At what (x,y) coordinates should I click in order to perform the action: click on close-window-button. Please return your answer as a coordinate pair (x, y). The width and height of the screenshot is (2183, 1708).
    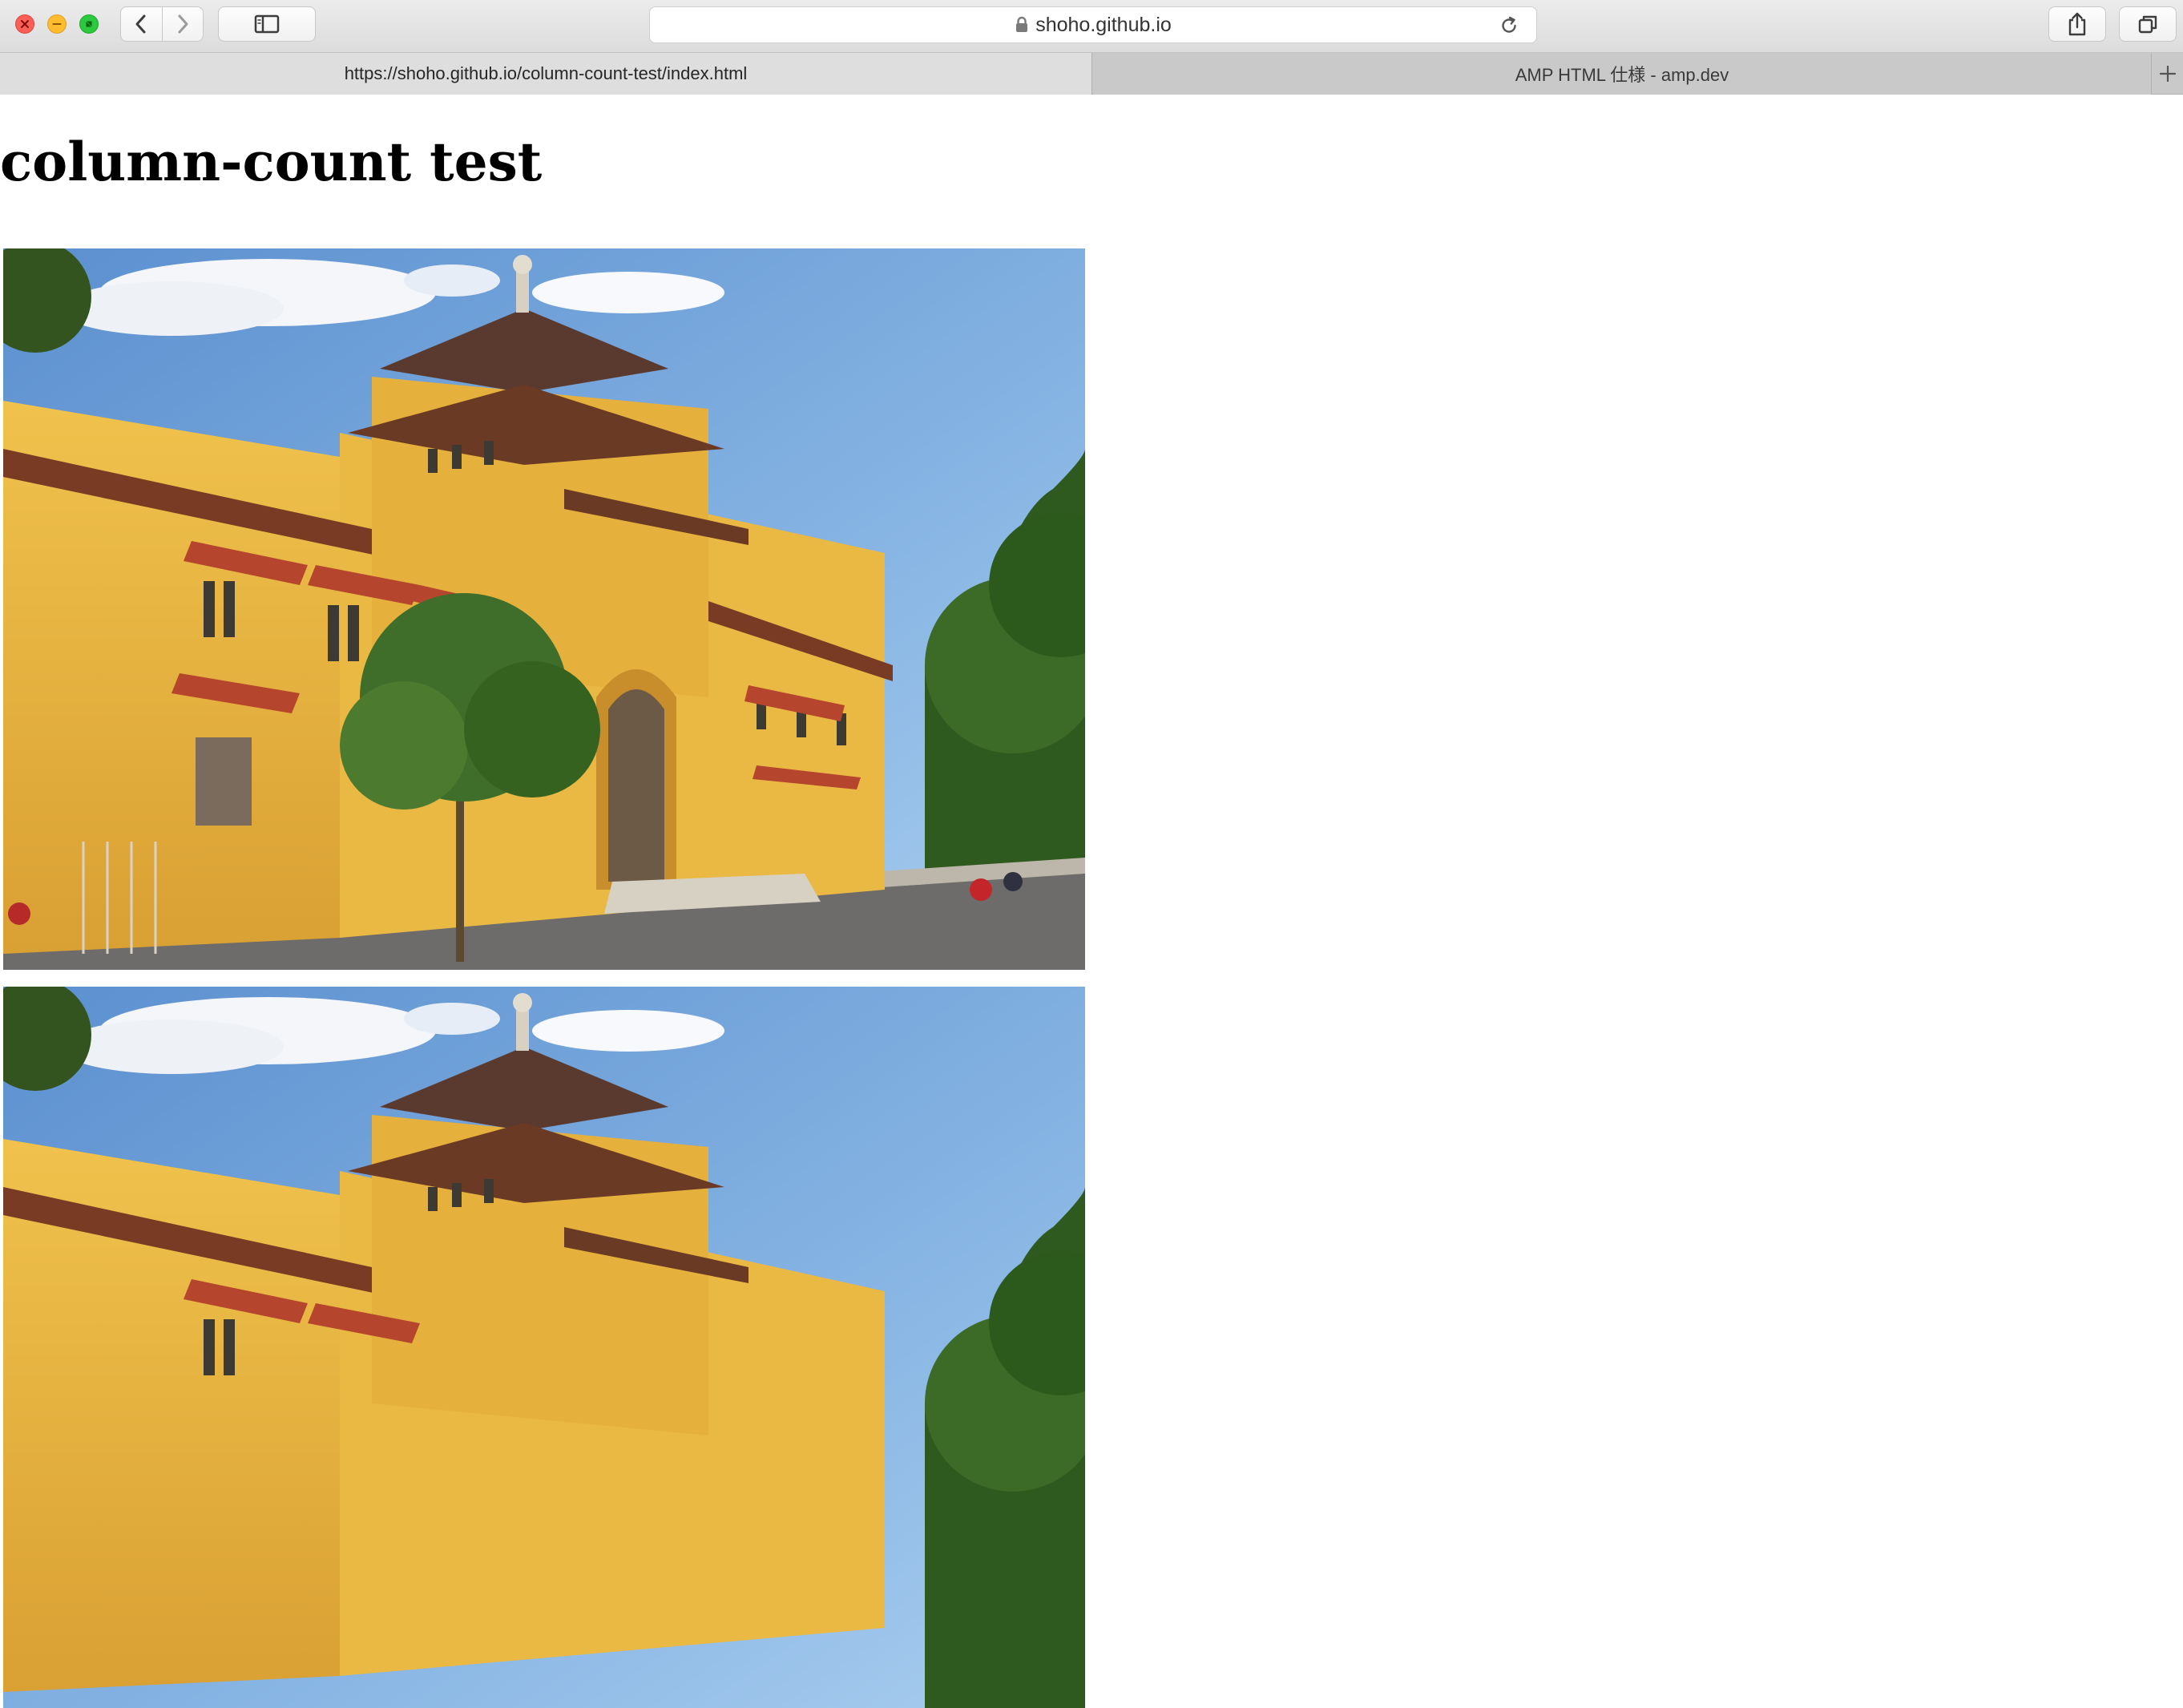
    Looking at the image, I should click on (24, 24).